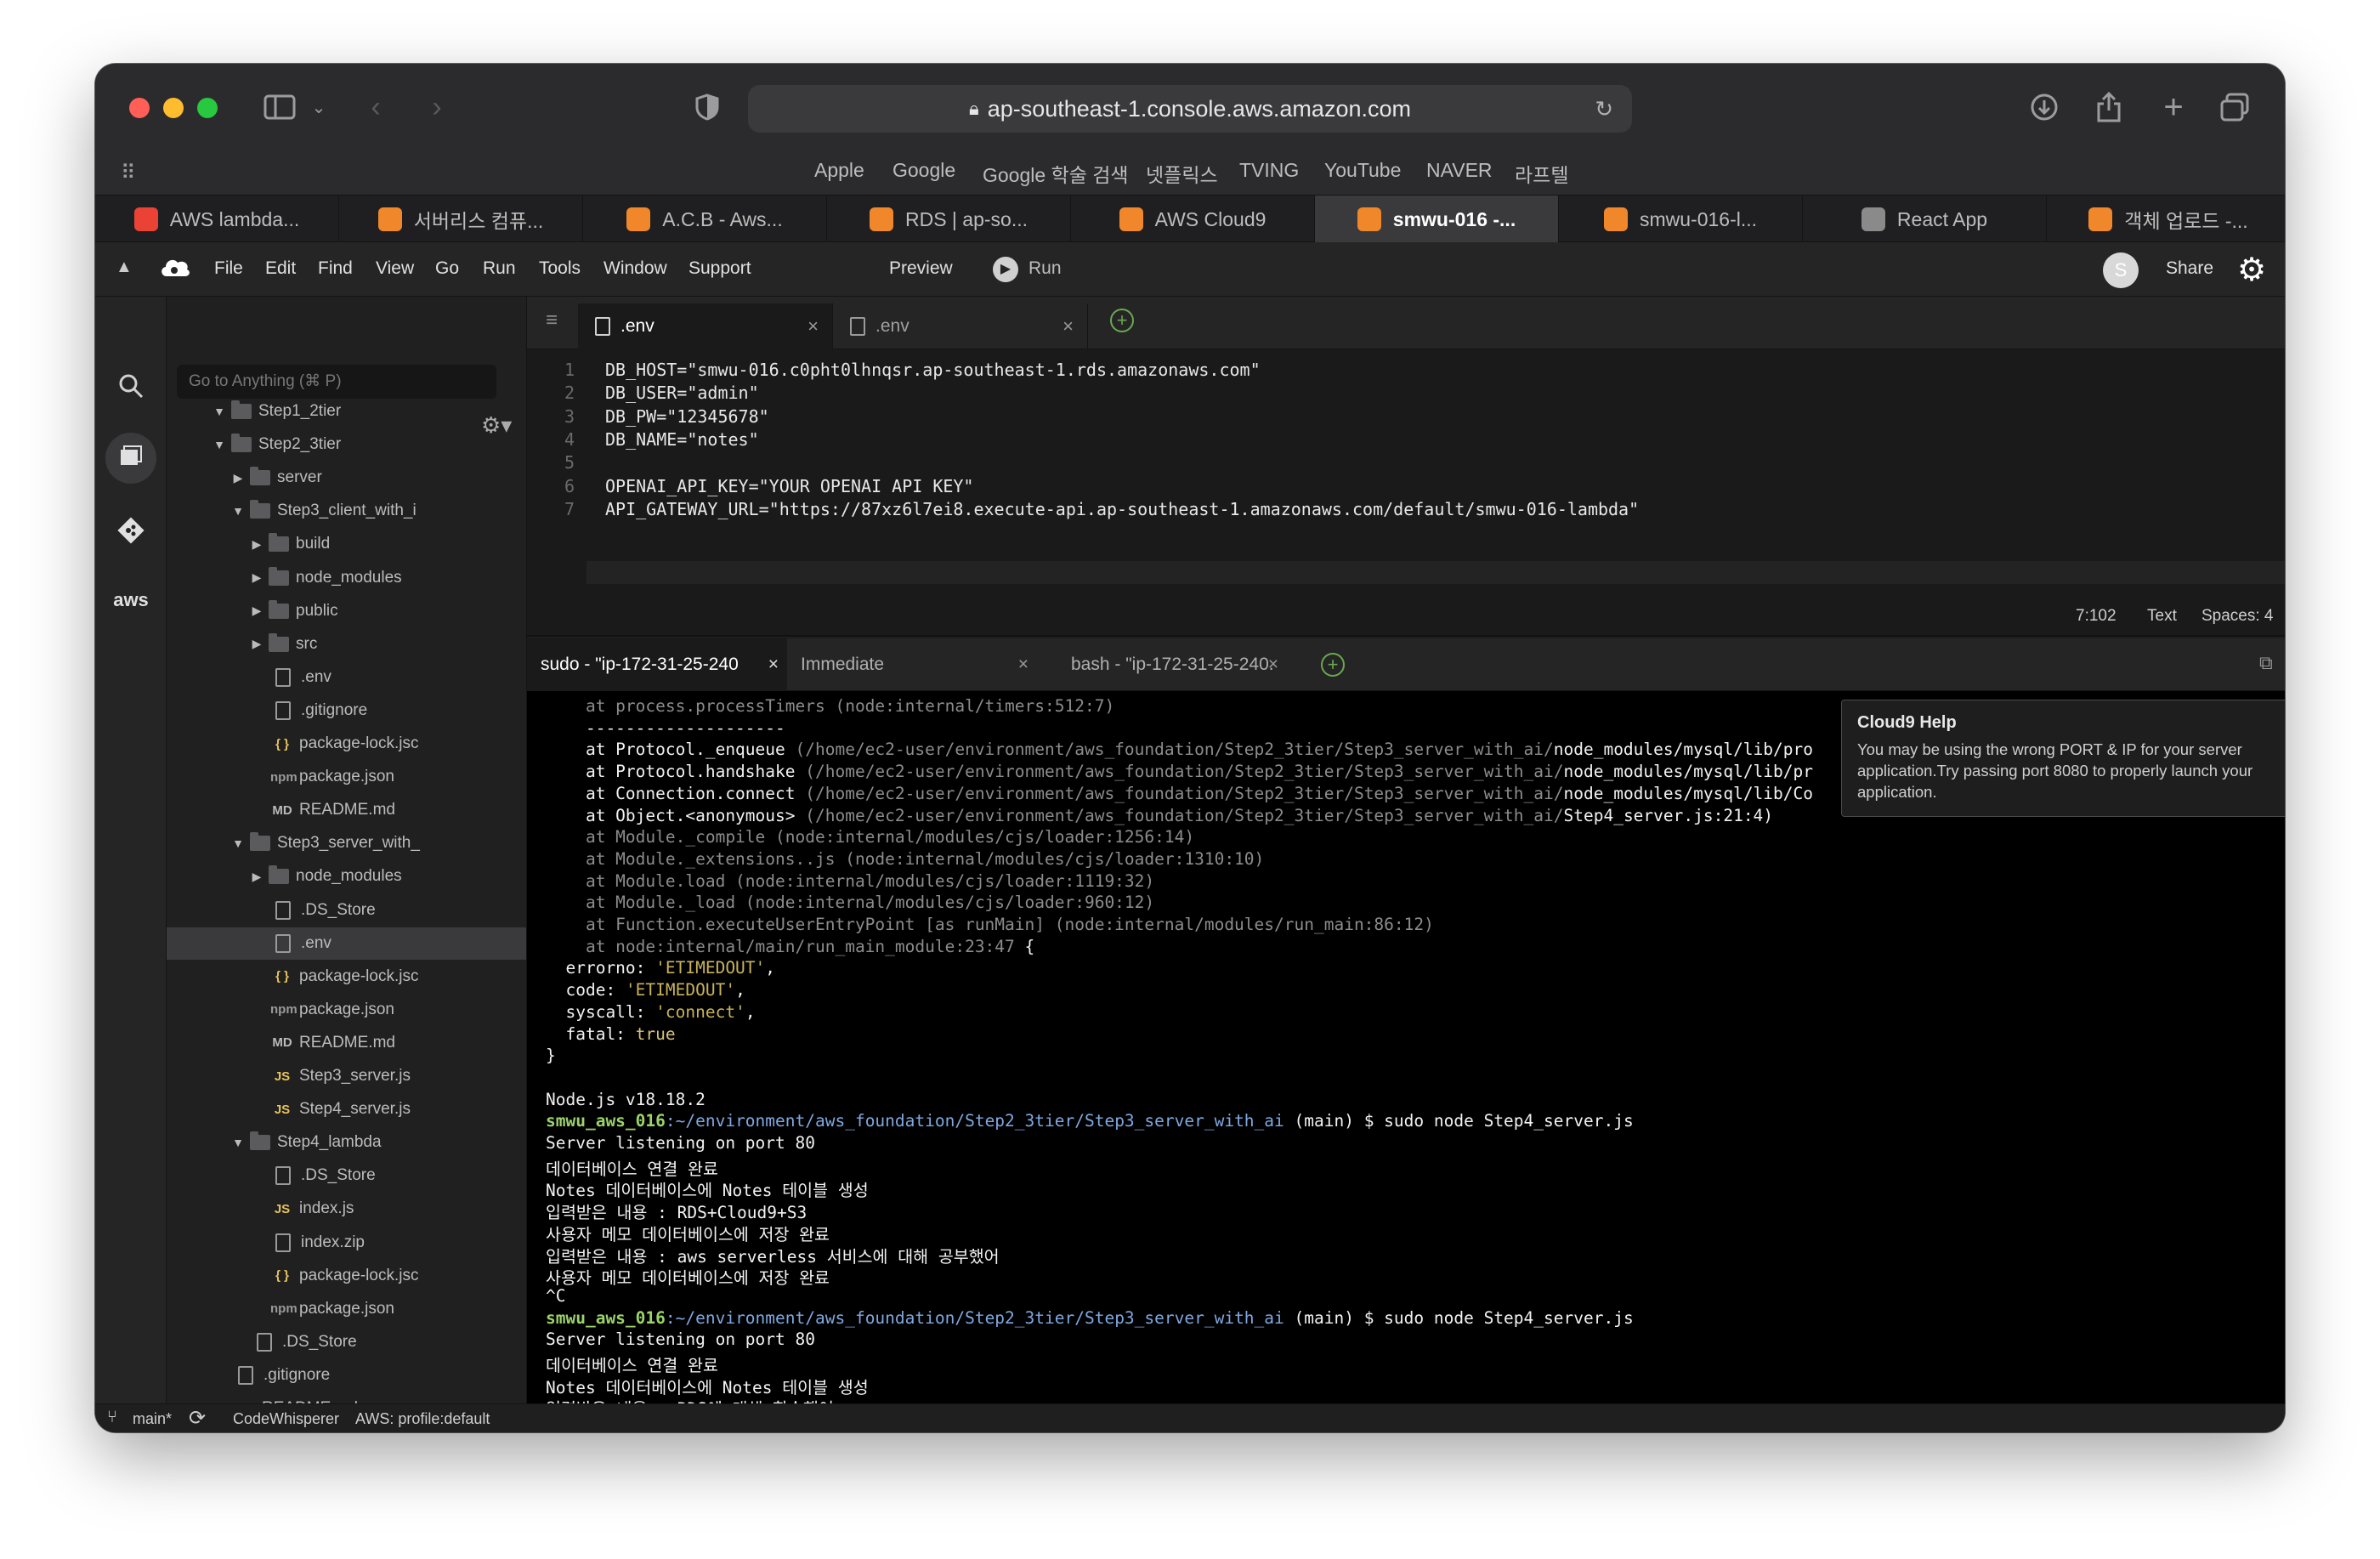 The width and height of the screenshot is (2380, 1559). I want to click on favorite-naver: NAVER, so click(1459, 171).